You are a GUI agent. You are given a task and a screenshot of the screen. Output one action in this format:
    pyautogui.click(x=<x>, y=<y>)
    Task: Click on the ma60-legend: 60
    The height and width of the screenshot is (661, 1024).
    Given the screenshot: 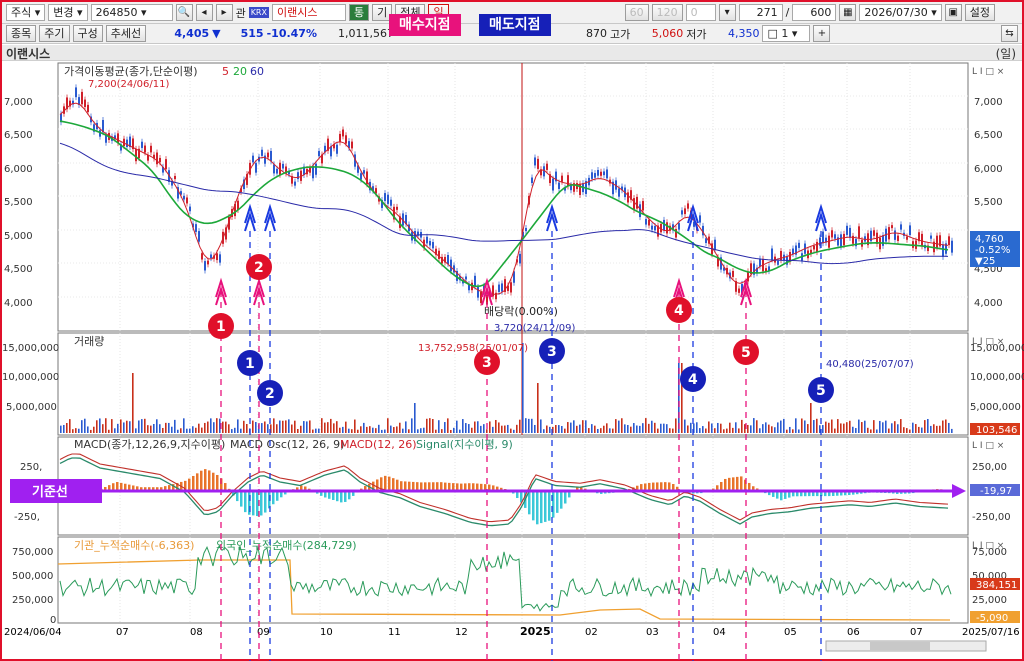 What is the action you would take?
    pyautogui.click(x=257, y=71)
    